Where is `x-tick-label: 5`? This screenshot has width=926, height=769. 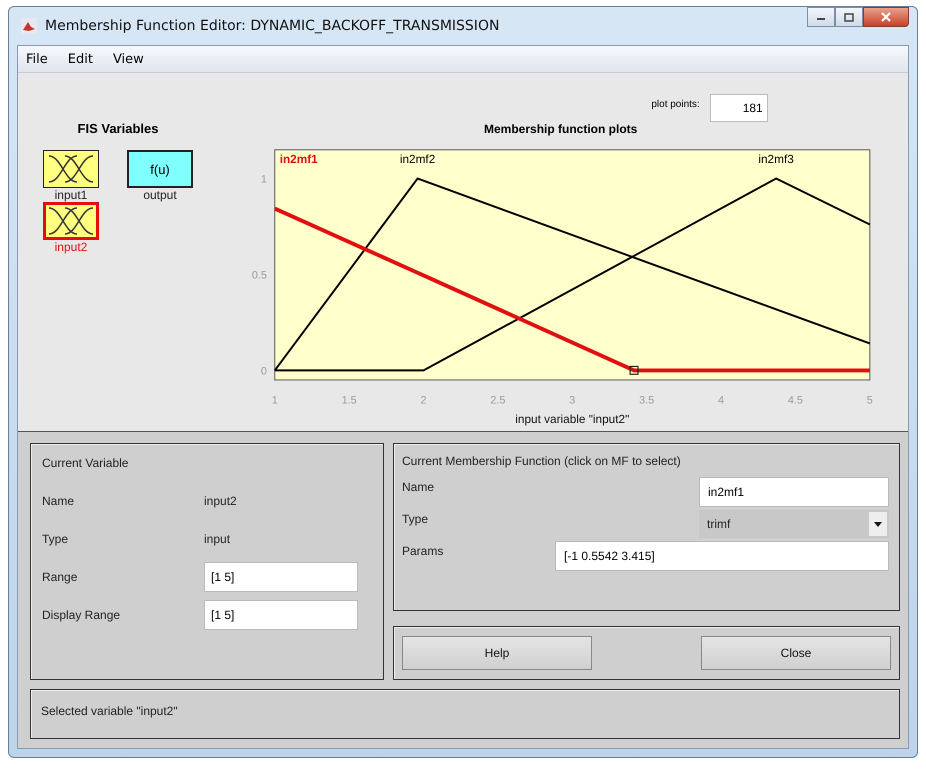
x-tick-label: 5 is located at coordinates (869, 400).